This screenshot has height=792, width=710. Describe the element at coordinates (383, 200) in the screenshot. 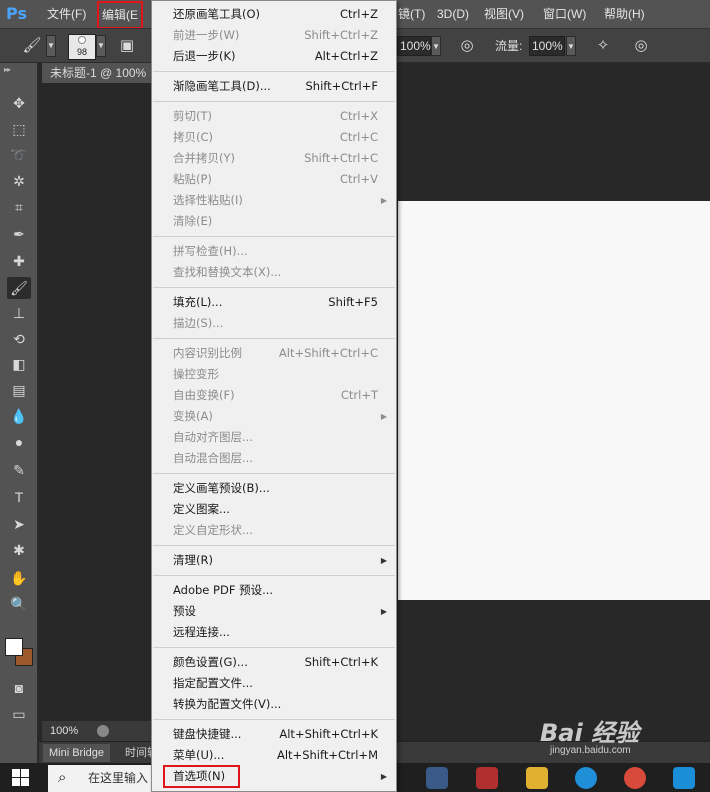

I see `submenu-arrow-icon: ▶` at that location.